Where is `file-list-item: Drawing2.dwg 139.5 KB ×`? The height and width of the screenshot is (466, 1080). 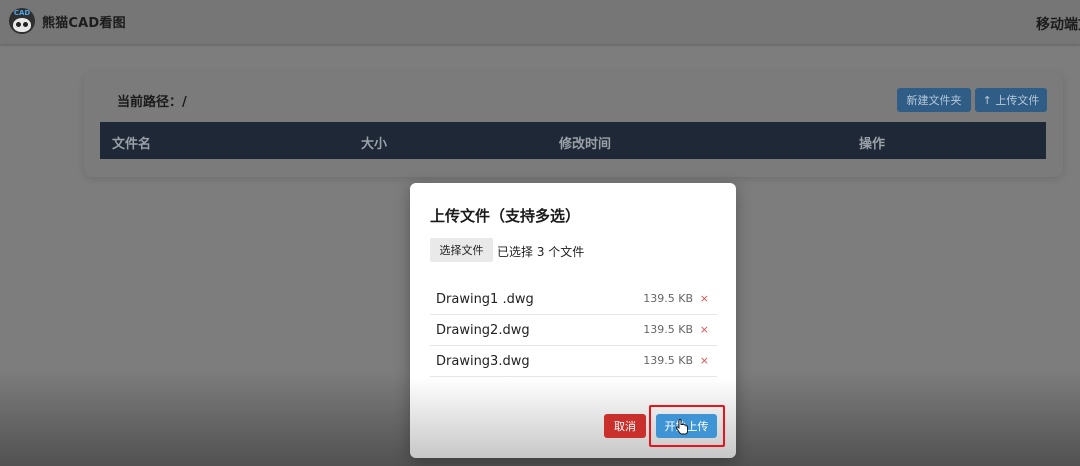
file-list-item: Drawing2.dwg 139.5 KB × is located at coordinates (573, 330).